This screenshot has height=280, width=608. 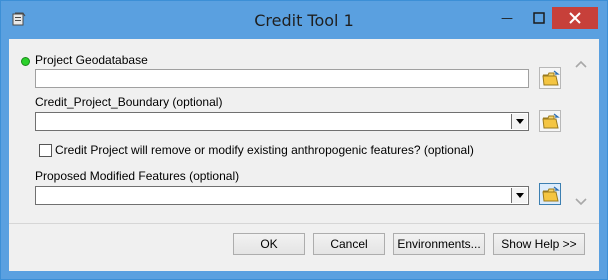 I want to click on boundary-label: Credit_Project_Boundary (optional), so click(x=129, y=102).